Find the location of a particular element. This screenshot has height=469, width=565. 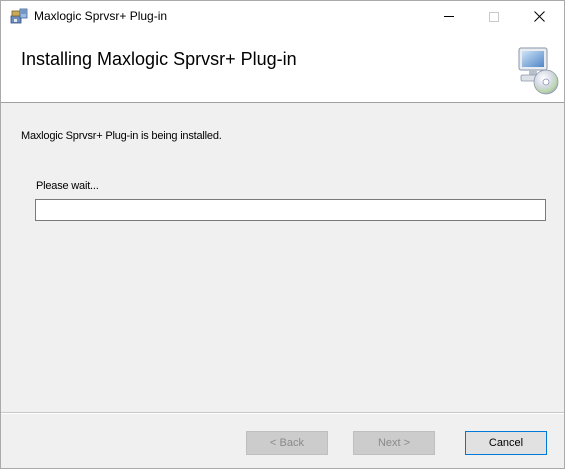

back-button: < Back is located at coordinates (287, 443).